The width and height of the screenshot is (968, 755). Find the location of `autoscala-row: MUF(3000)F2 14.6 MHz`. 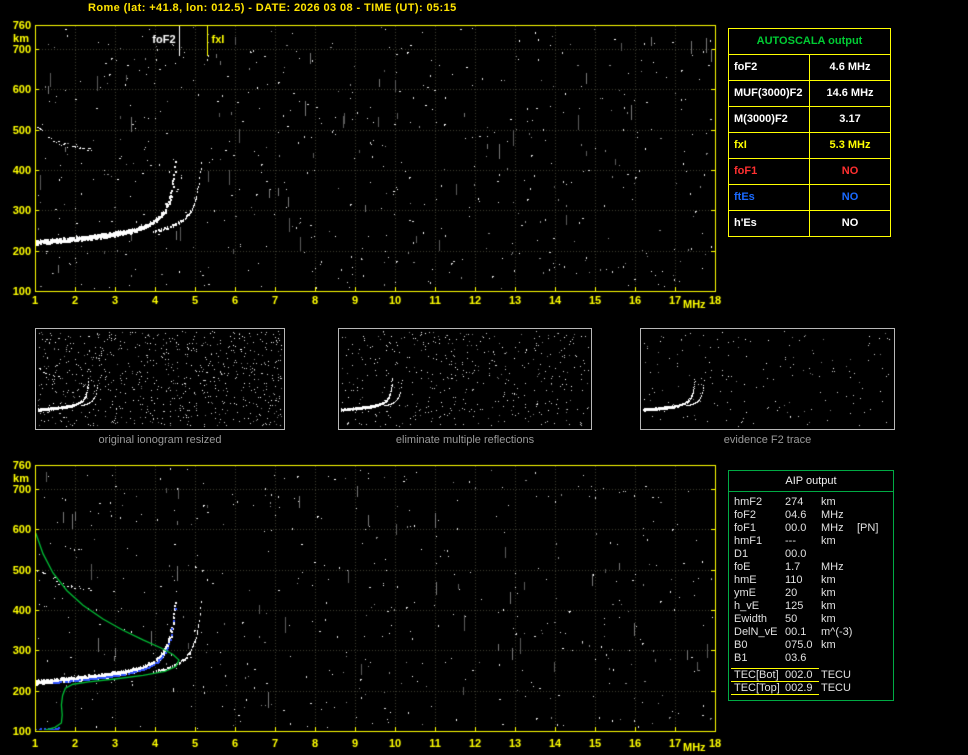

autoscala-row: MUF(3000)F2 14.6 MHz is located at coordinates (809, 94).